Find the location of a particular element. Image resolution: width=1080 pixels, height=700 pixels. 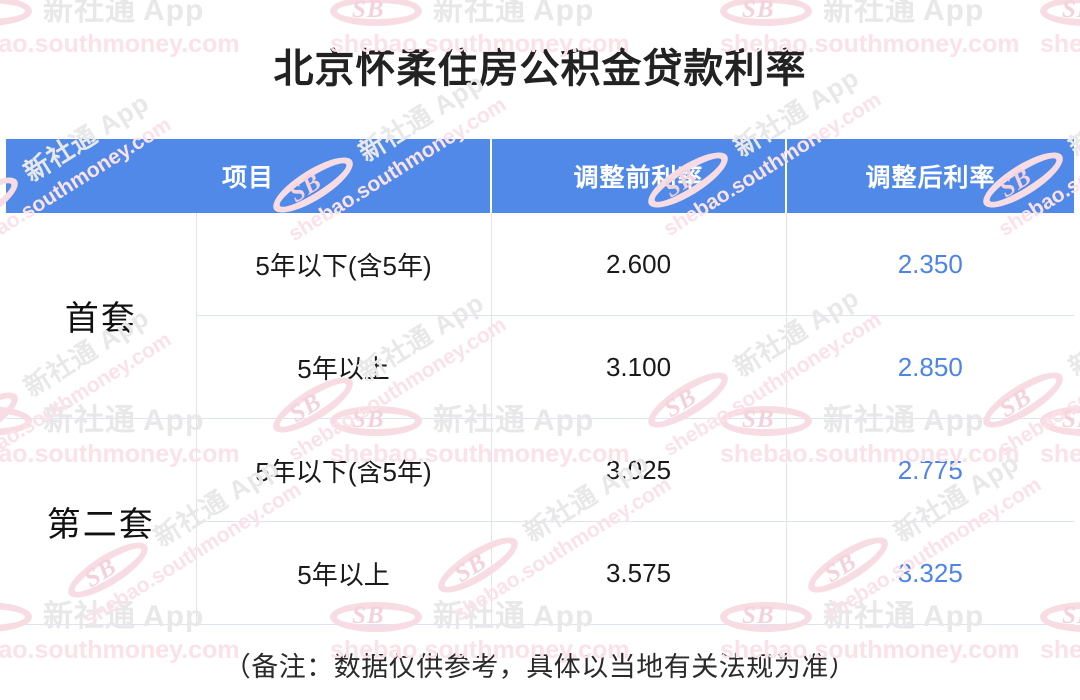

rate-after: 2.350 is located at coordinates (930, 264).